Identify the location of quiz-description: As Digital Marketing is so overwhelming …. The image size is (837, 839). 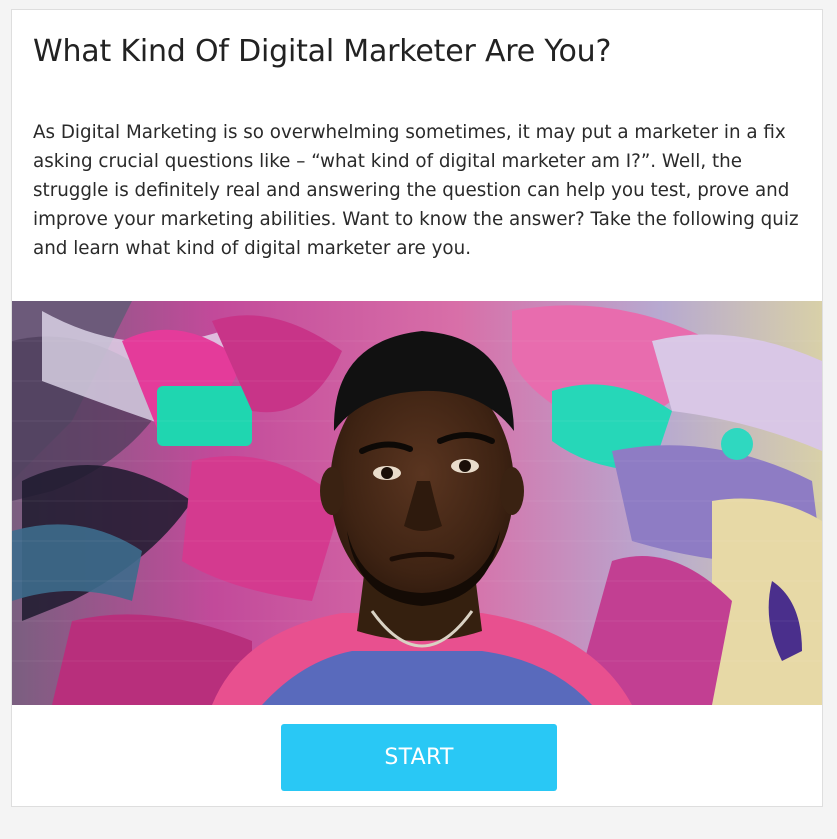
(416, 190).